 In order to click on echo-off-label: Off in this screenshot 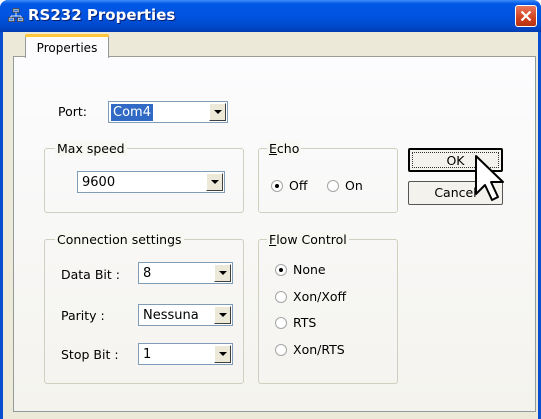, I will do `click(298, 185)`.